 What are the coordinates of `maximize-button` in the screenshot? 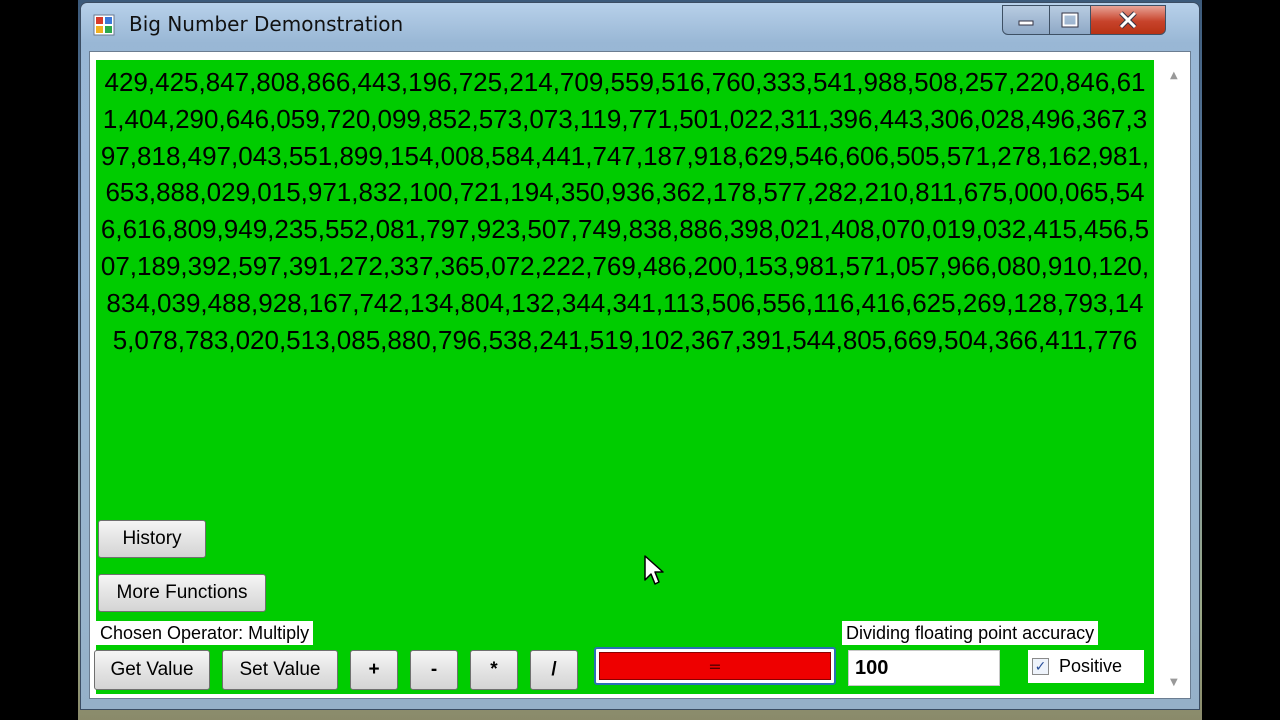 It's located at (1070, 20).